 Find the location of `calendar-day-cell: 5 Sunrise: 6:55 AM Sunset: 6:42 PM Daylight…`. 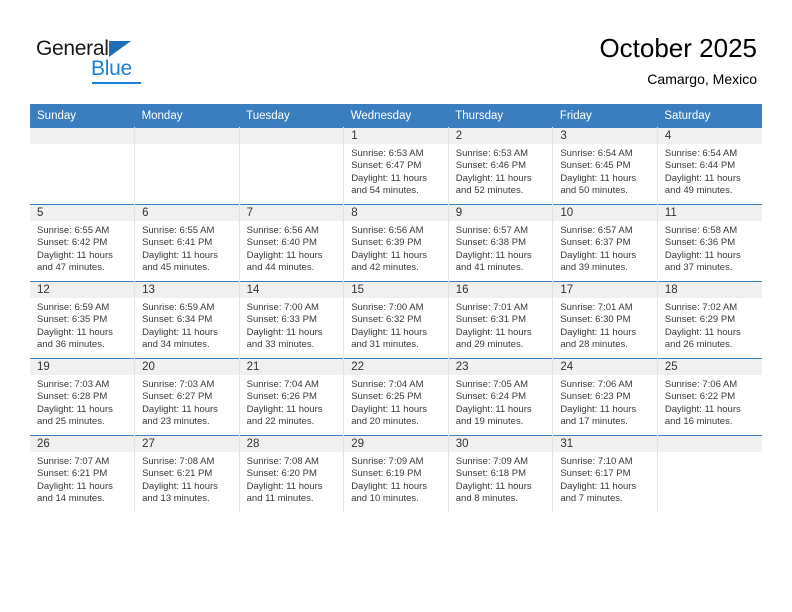

calendar-day-cell: 5 Sunrise: 6:55 AM Sunset: 6:42 PM Daylight… is located at coordinates (83, 243).